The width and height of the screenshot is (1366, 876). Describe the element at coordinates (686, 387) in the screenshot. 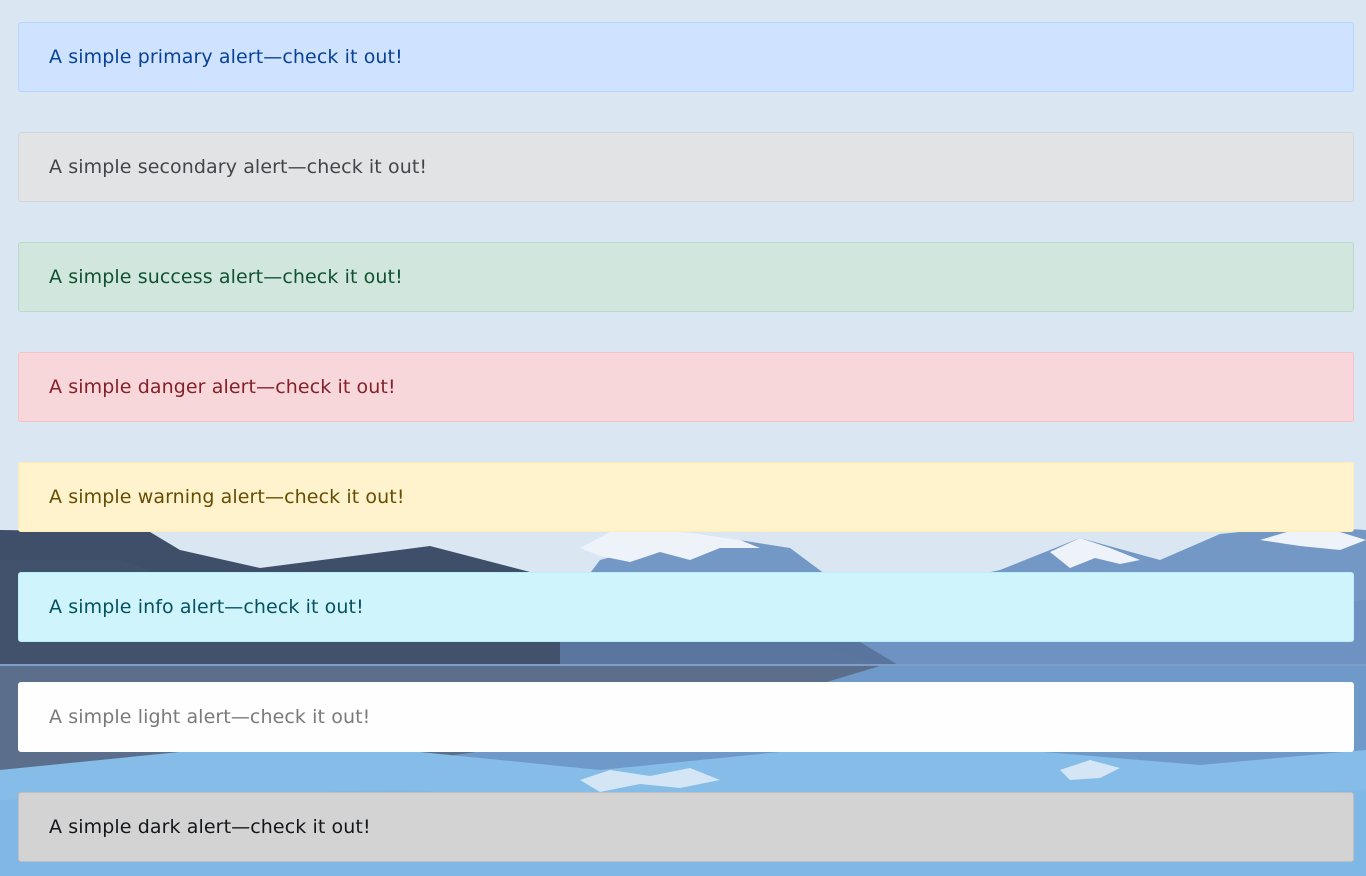

I see `alert-danger: A simple danger alert—check it out!` at that location.